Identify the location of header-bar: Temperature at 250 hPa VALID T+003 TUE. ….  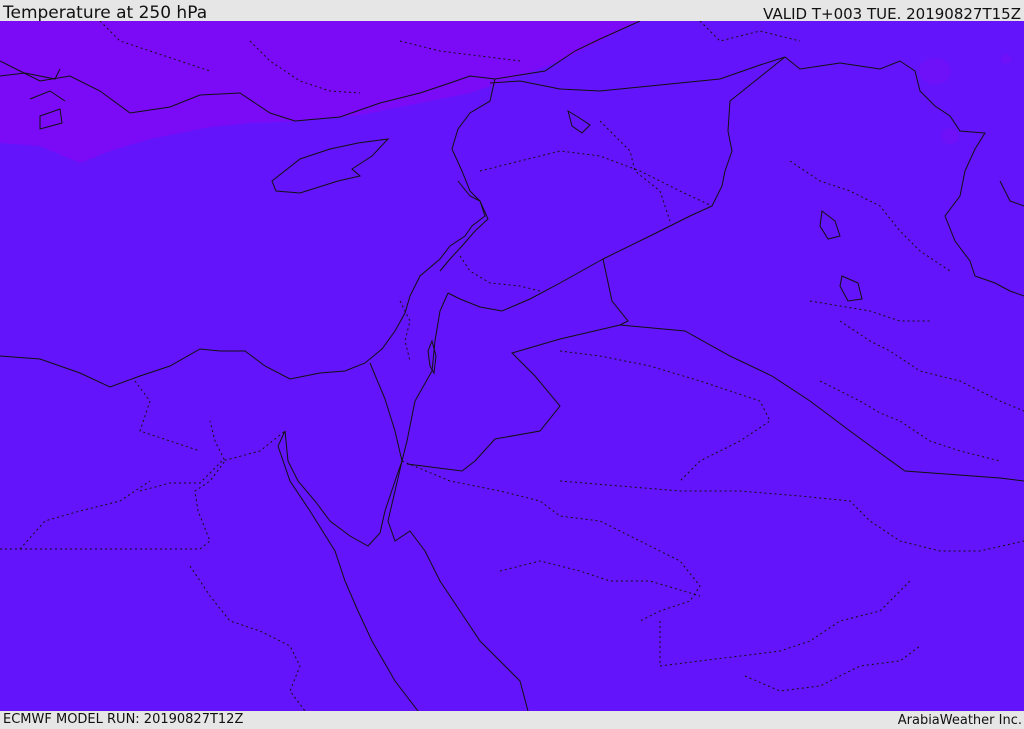
(512, 11).